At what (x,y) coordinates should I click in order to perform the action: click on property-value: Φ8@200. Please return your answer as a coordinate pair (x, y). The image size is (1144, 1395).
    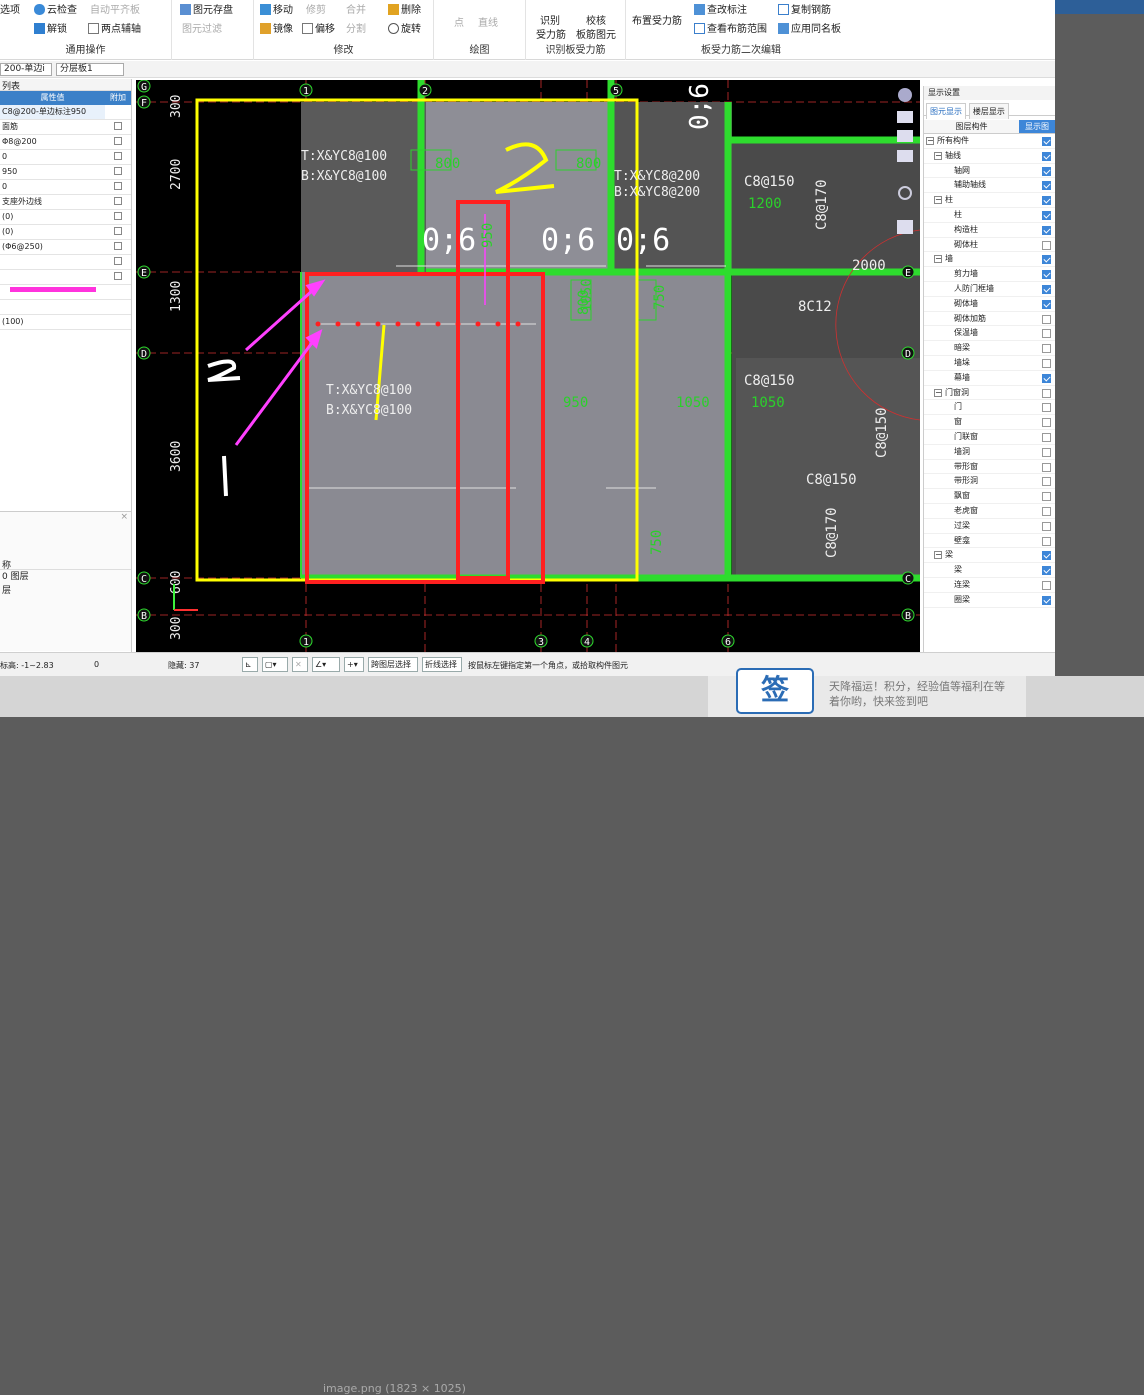
    Looking at the image, I should click on (52, 142).